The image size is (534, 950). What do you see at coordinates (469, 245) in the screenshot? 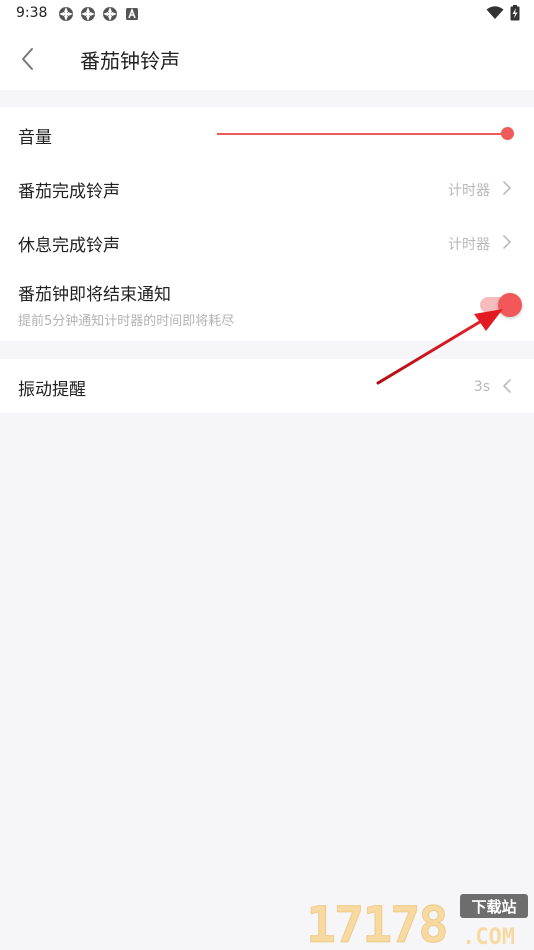
I see `break-done-sound-value: 计时器` at bounding box center [469, 245].